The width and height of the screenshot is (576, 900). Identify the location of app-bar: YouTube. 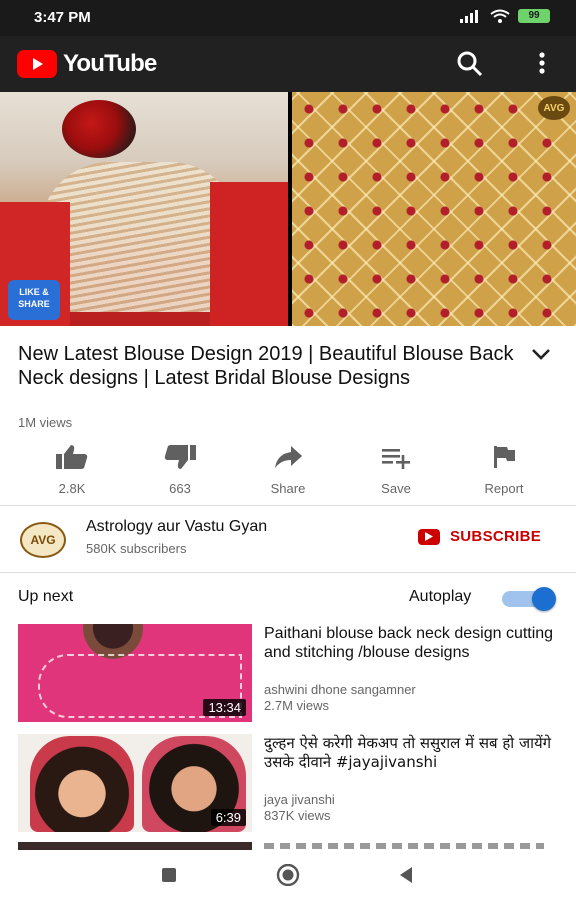
(288, 64).